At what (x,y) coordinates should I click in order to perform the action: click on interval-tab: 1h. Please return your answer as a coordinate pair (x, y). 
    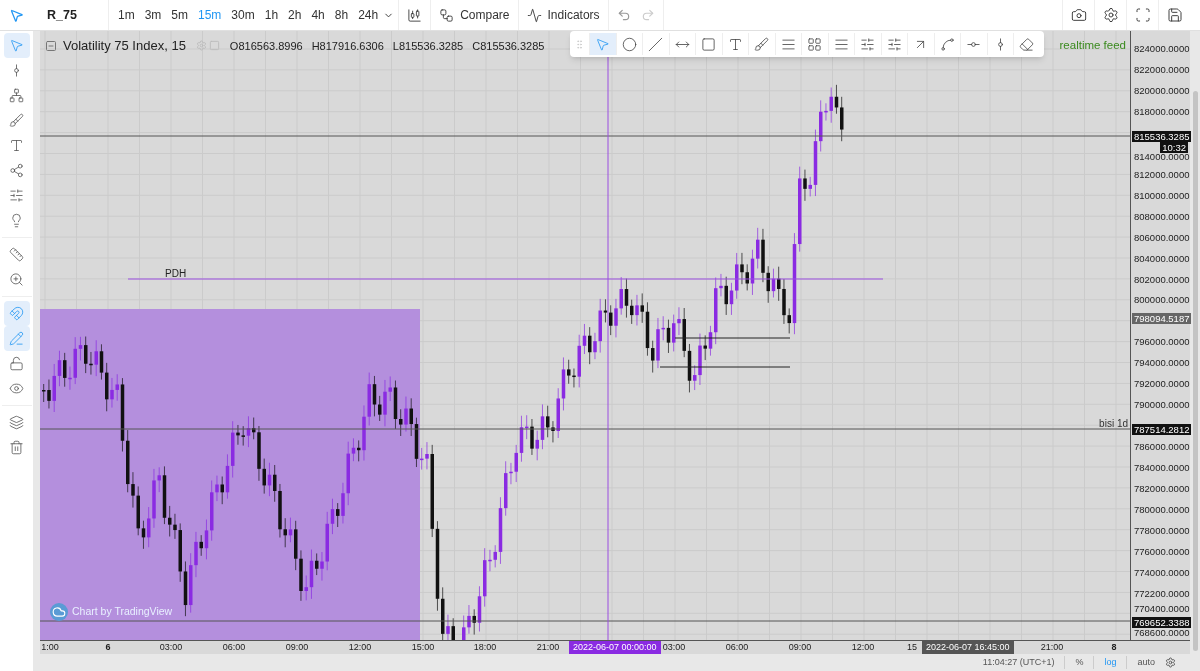
    Looking at the image, I should click on (271, 15).